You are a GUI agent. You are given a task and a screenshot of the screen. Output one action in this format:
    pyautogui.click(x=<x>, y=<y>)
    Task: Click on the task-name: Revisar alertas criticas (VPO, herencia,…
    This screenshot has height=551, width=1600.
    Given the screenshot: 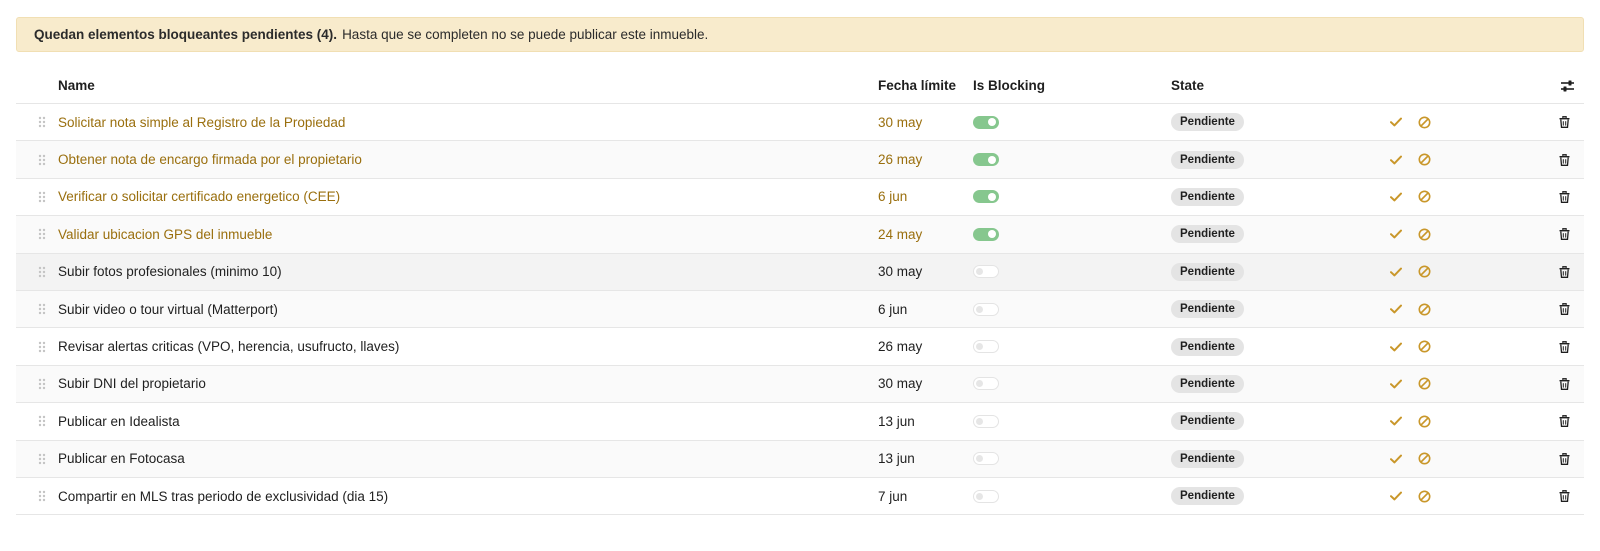 What is the action you would take?
    pyautogui.click(x=228, y=346)
    